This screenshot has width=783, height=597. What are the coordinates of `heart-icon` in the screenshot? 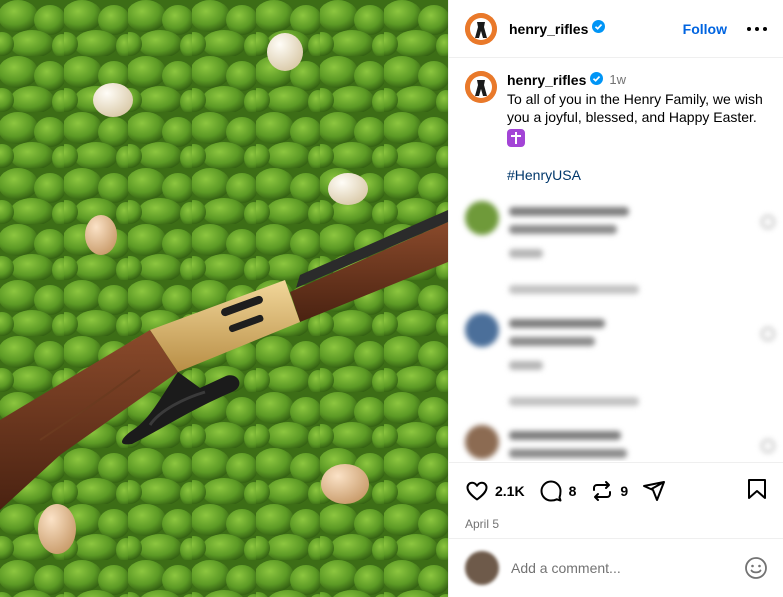 It's located at (477, 491).